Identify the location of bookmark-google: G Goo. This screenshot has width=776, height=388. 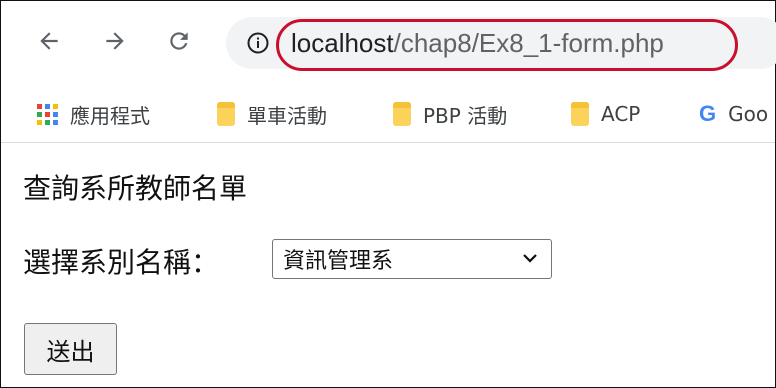
(733, 114).